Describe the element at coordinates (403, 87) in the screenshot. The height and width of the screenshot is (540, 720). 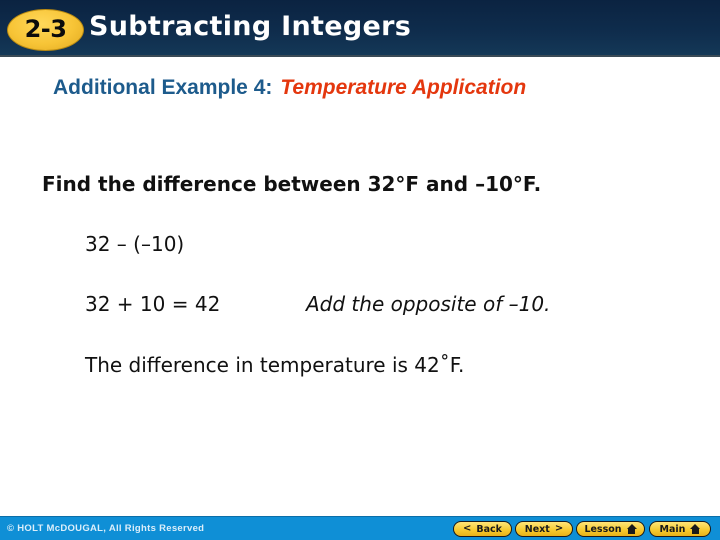
I see `example-topic: Temperature Application` at that location.